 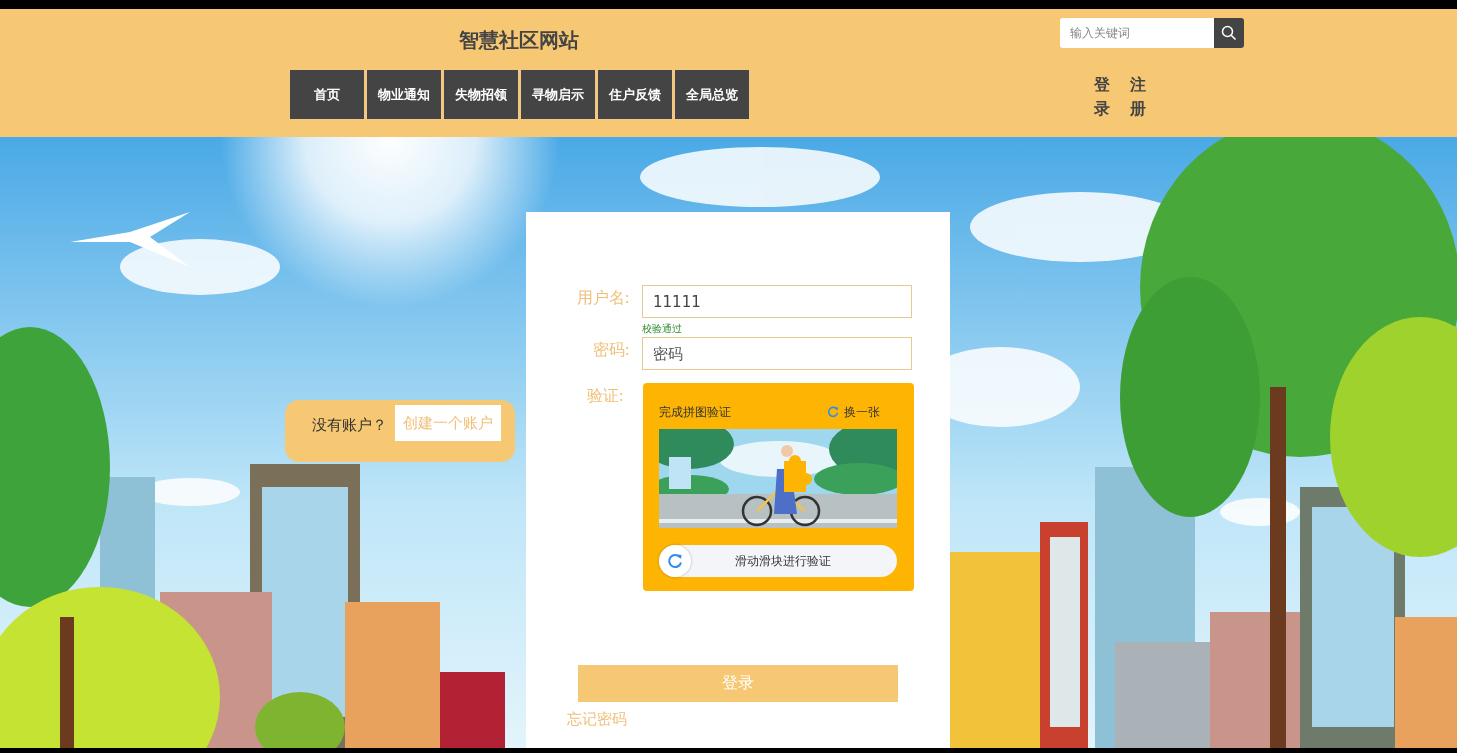 I want to click on nav-tab: 寻物启示, so click(x=557, y=94).